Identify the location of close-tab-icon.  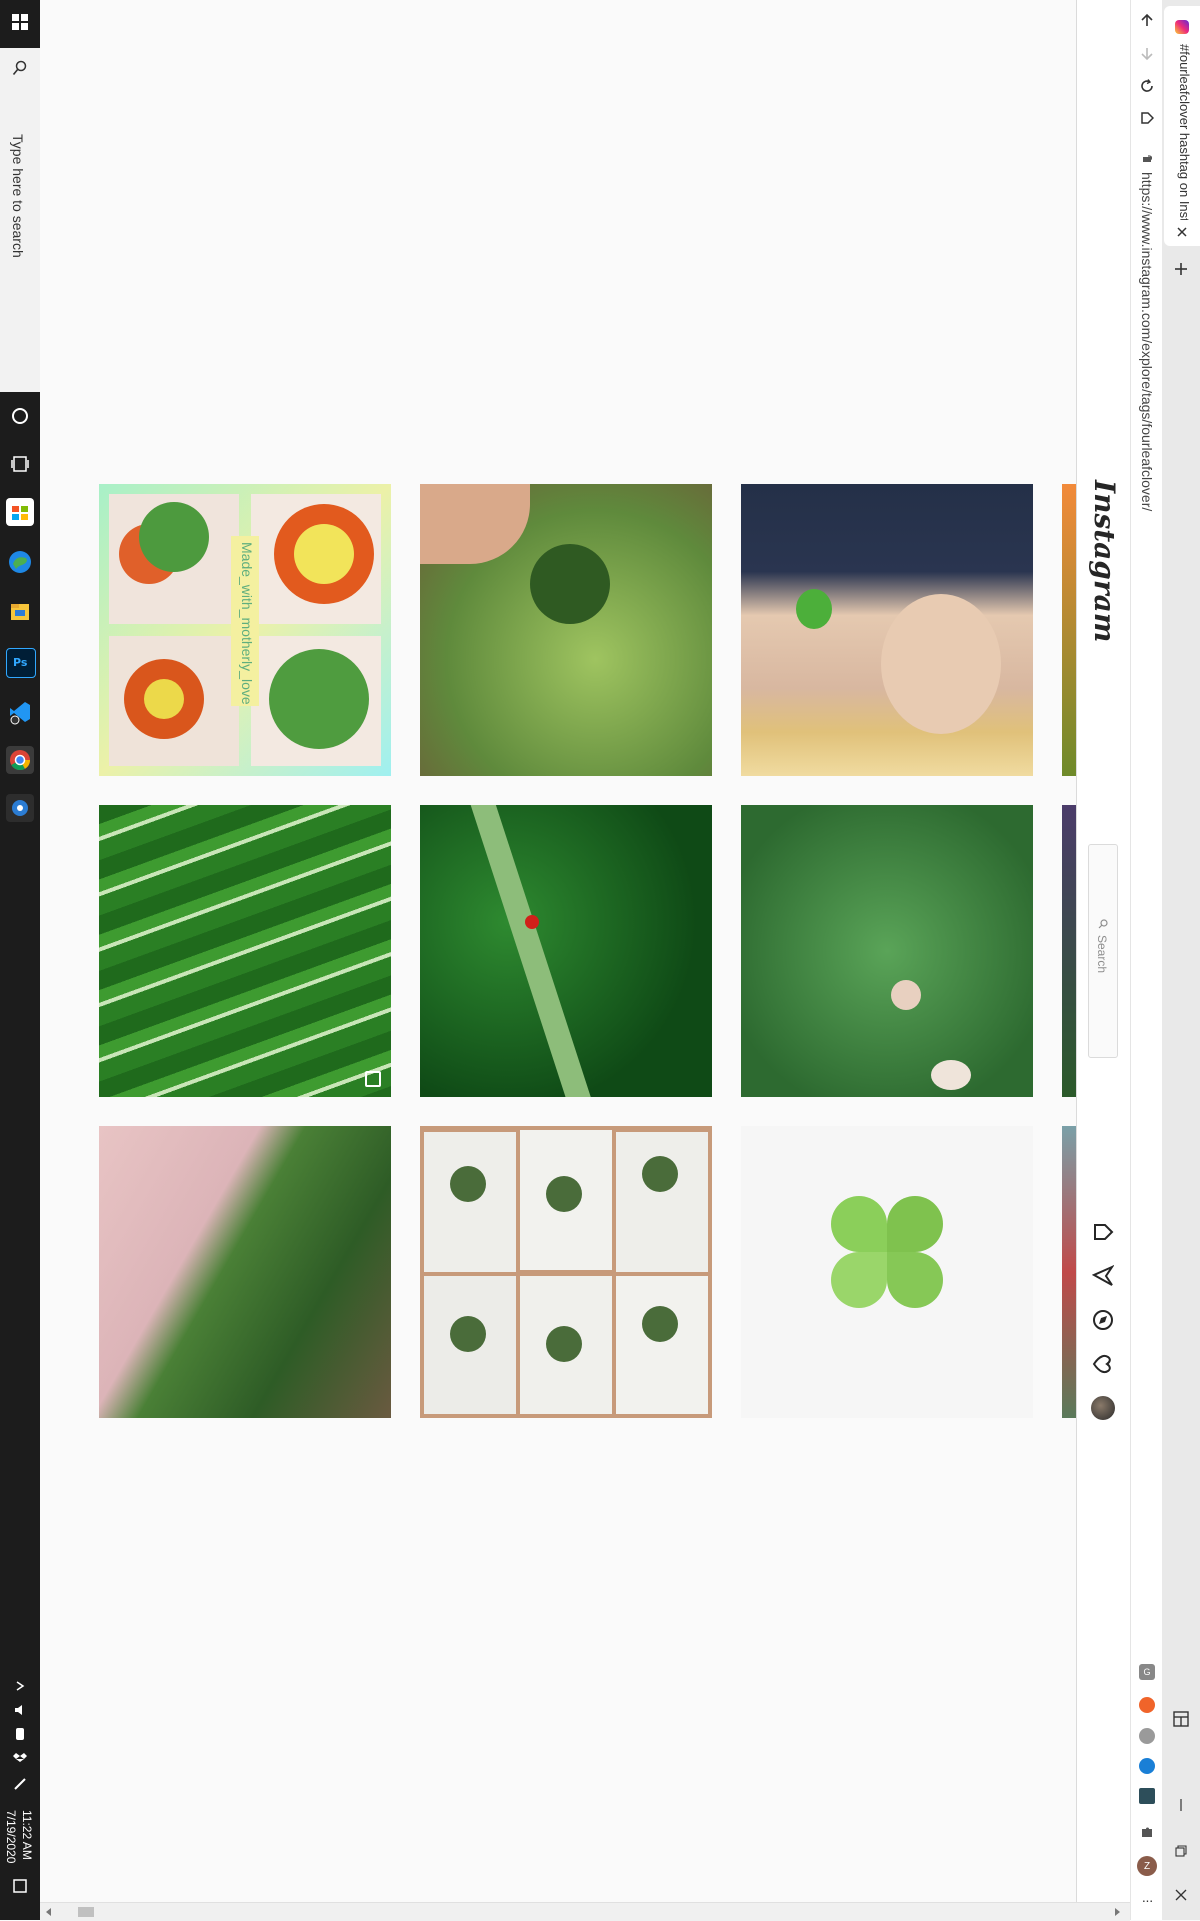
(1182, 232).